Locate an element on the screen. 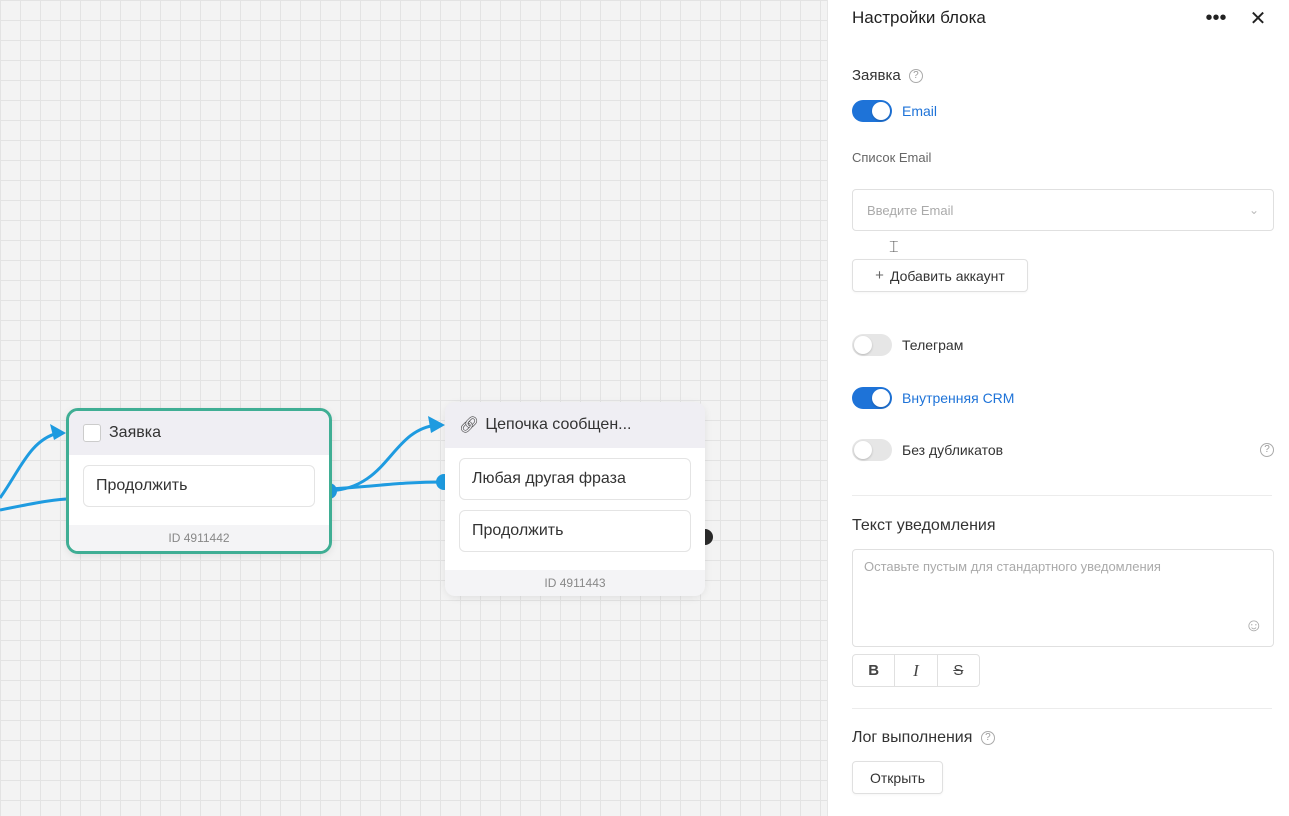 This screenshot has width=1289, height=816. node-chain-continue-button: Продолжить is located at coordinates (575, 531).